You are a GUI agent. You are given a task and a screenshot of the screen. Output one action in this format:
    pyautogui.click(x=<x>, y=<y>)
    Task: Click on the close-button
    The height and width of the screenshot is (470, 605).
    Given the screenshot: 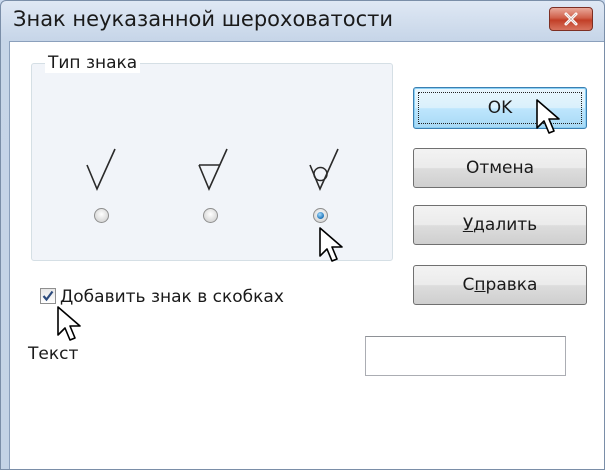 What is the action you would take?
    pyautogui.click(x=571, y=19)
    